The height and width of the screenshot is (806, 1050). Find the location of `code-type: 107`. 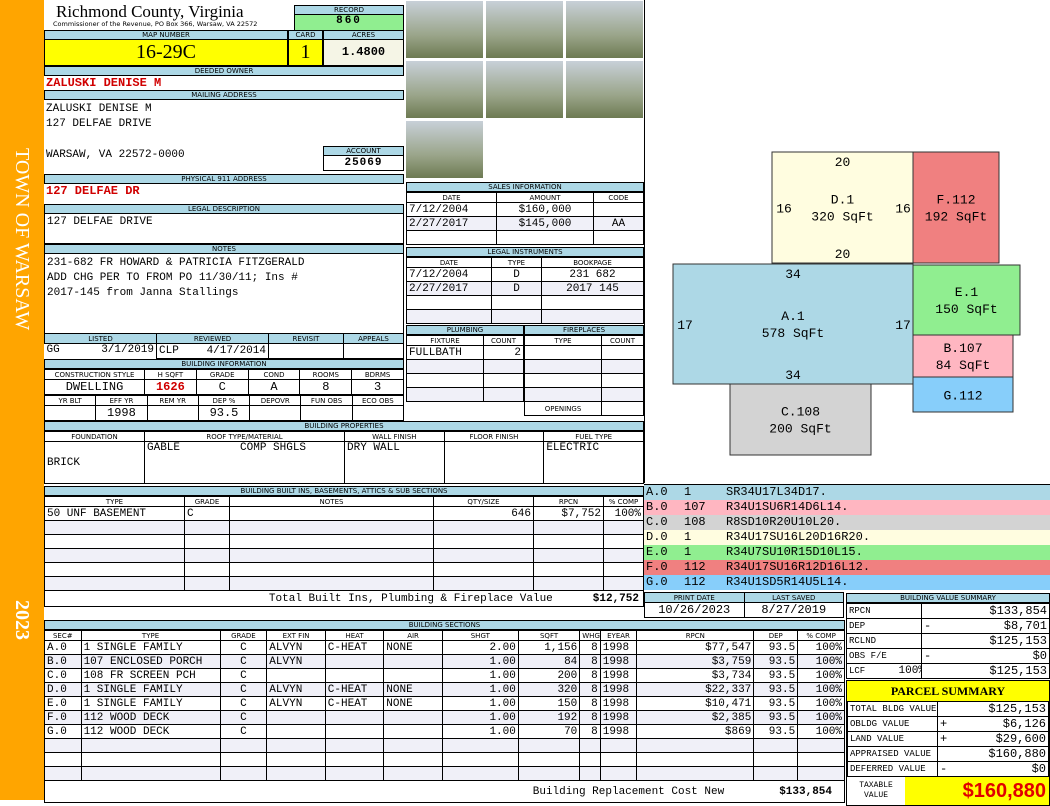

code-type: 107 is located at coordinates (695, 507).